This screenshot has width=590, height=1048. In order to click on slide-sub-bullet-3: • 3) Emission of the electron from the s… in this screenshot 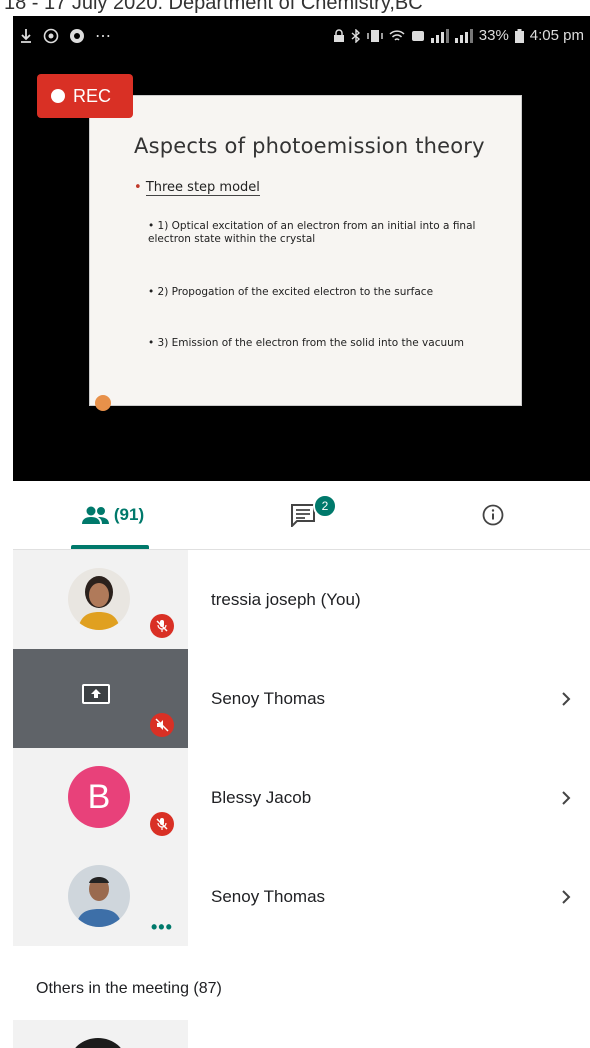, I will do `click(306, 343)`.